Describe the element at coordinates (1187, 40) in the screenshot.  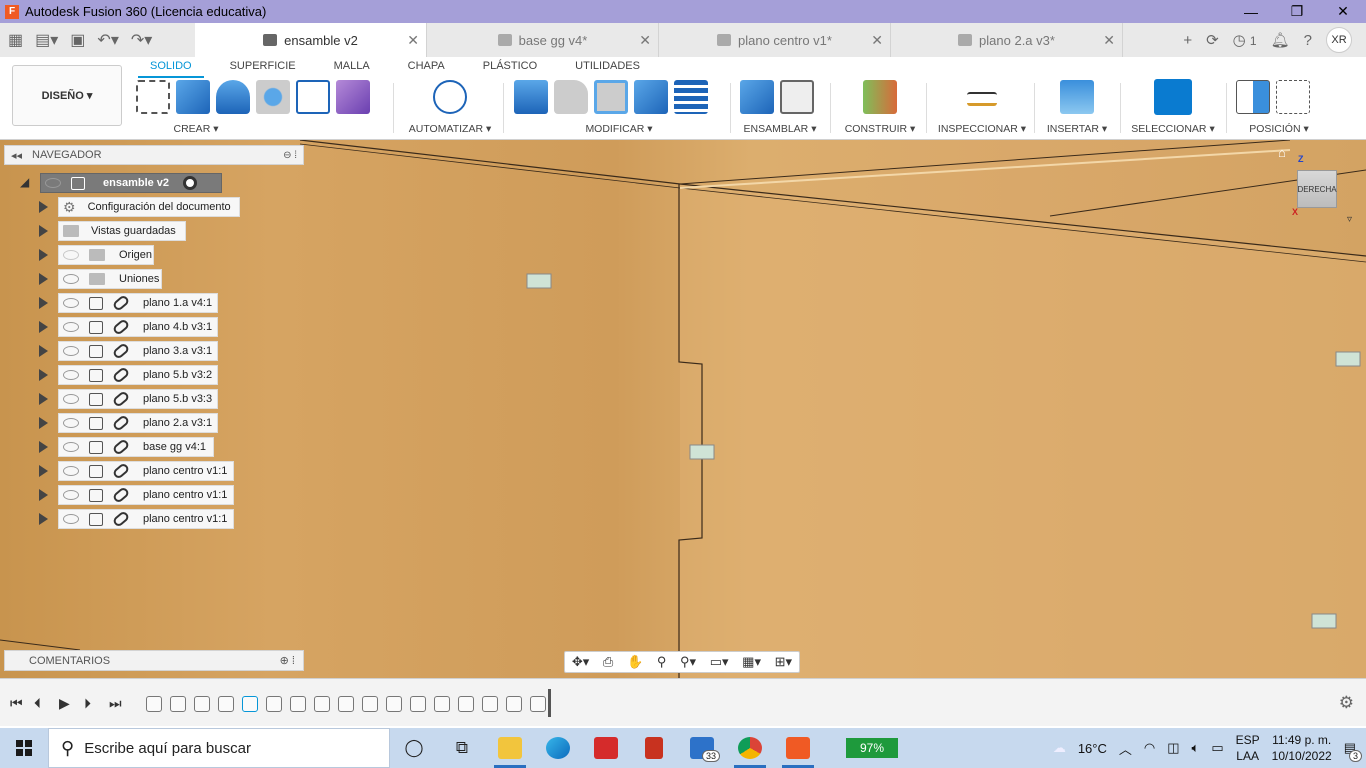
I see `new-tab-icon: +` at that location.